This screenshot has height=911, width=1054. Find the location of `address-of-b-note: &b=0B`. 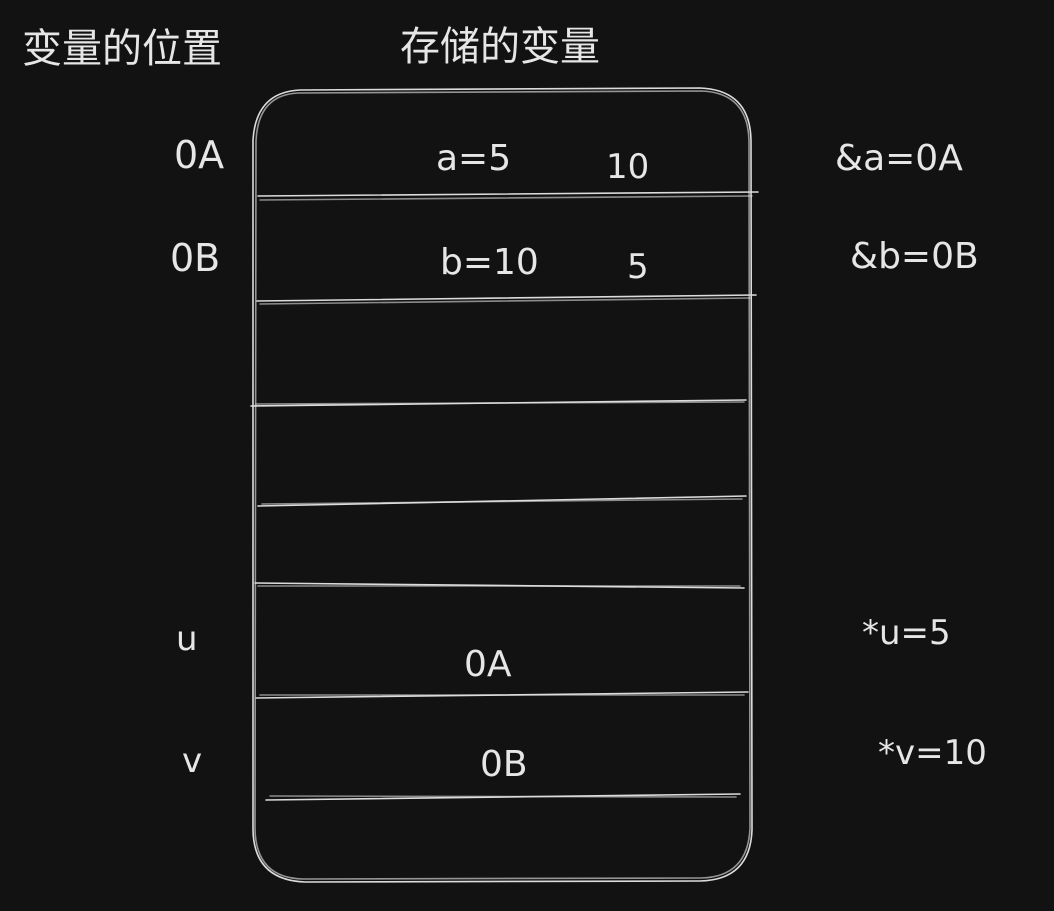

address-of-b-note: &b=0B is located at coordinates (914, 256).